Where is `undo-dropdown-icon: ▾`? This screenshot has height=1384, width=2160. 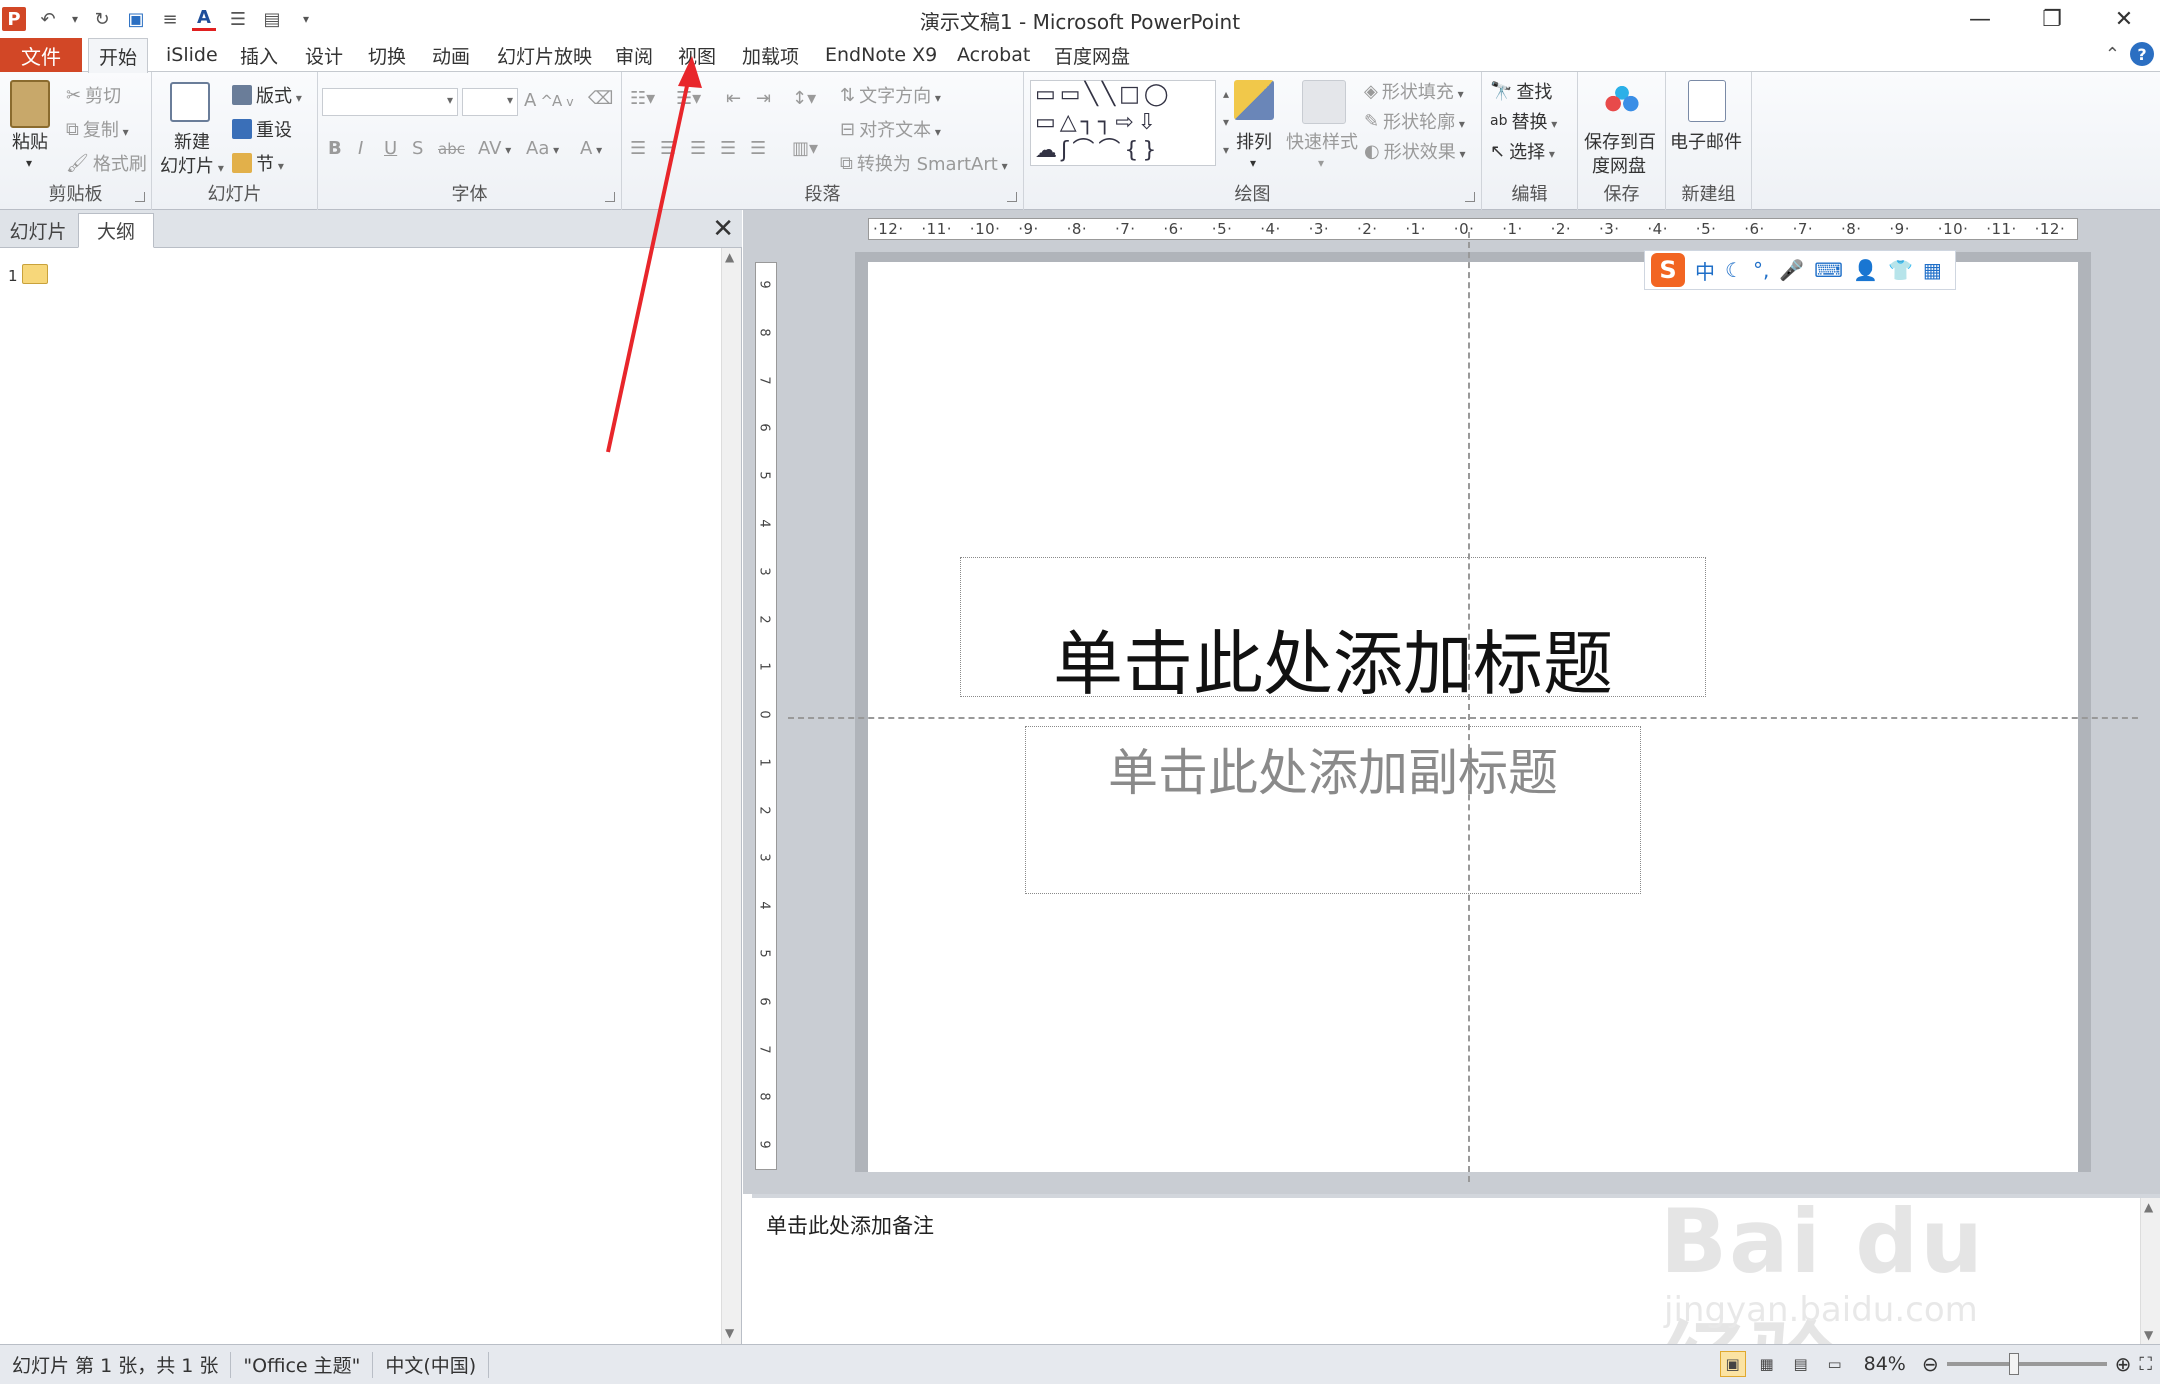 undo-dropdown-icon: ▾ is located at coordinates (75, 19).